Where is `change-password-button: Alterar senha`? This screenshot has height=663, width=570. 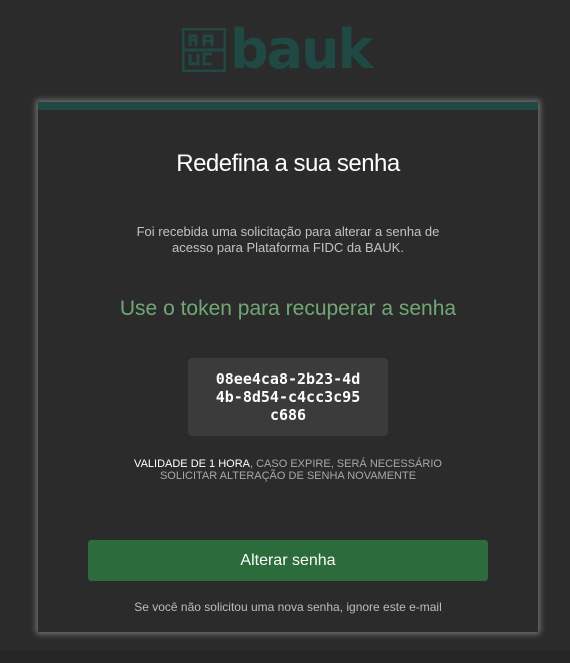 change-password-button: Alterar senha is located at coordinates (288, 560).